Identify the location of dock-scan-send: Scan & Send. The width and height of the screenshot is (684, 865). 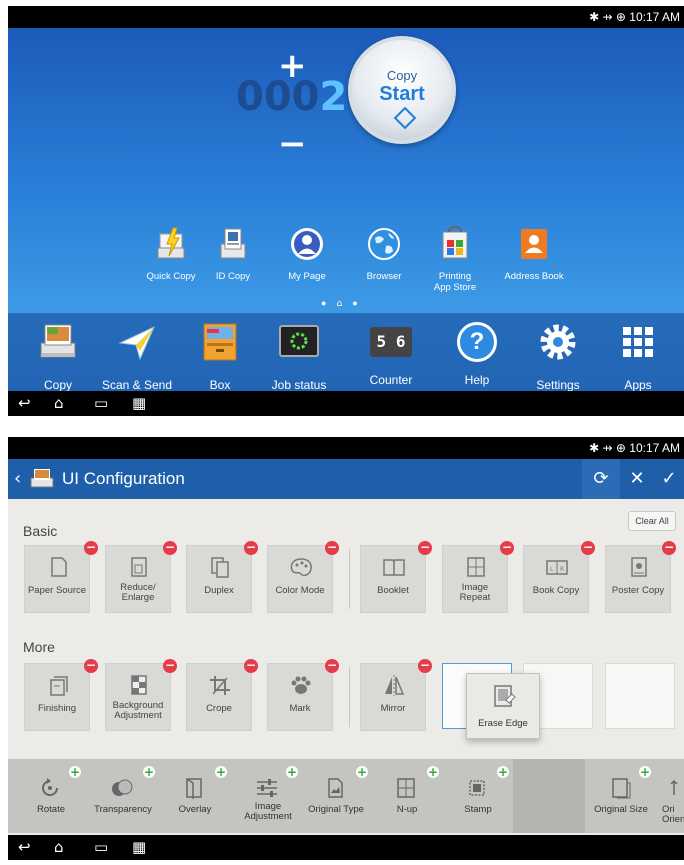
(137, 354).